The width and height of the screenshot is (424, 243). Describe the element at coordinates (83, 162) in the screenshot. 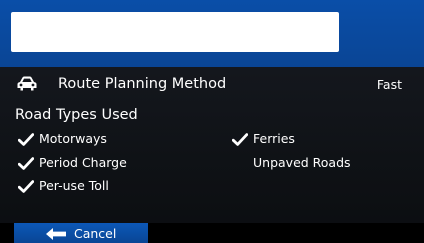

I see `option-label: Period Charge` at that location.